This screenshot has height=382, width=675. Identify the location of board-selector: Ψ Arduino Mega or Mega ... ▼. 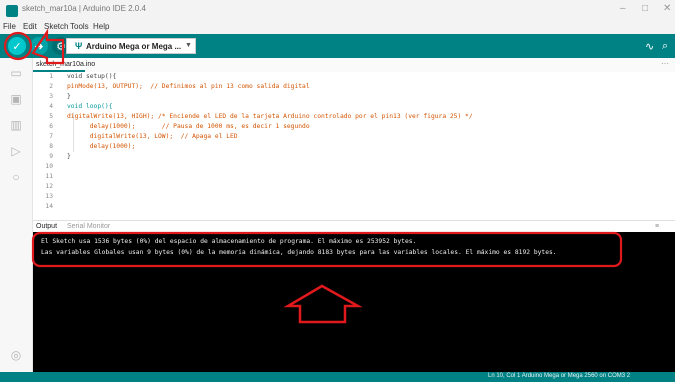
(131, 46).